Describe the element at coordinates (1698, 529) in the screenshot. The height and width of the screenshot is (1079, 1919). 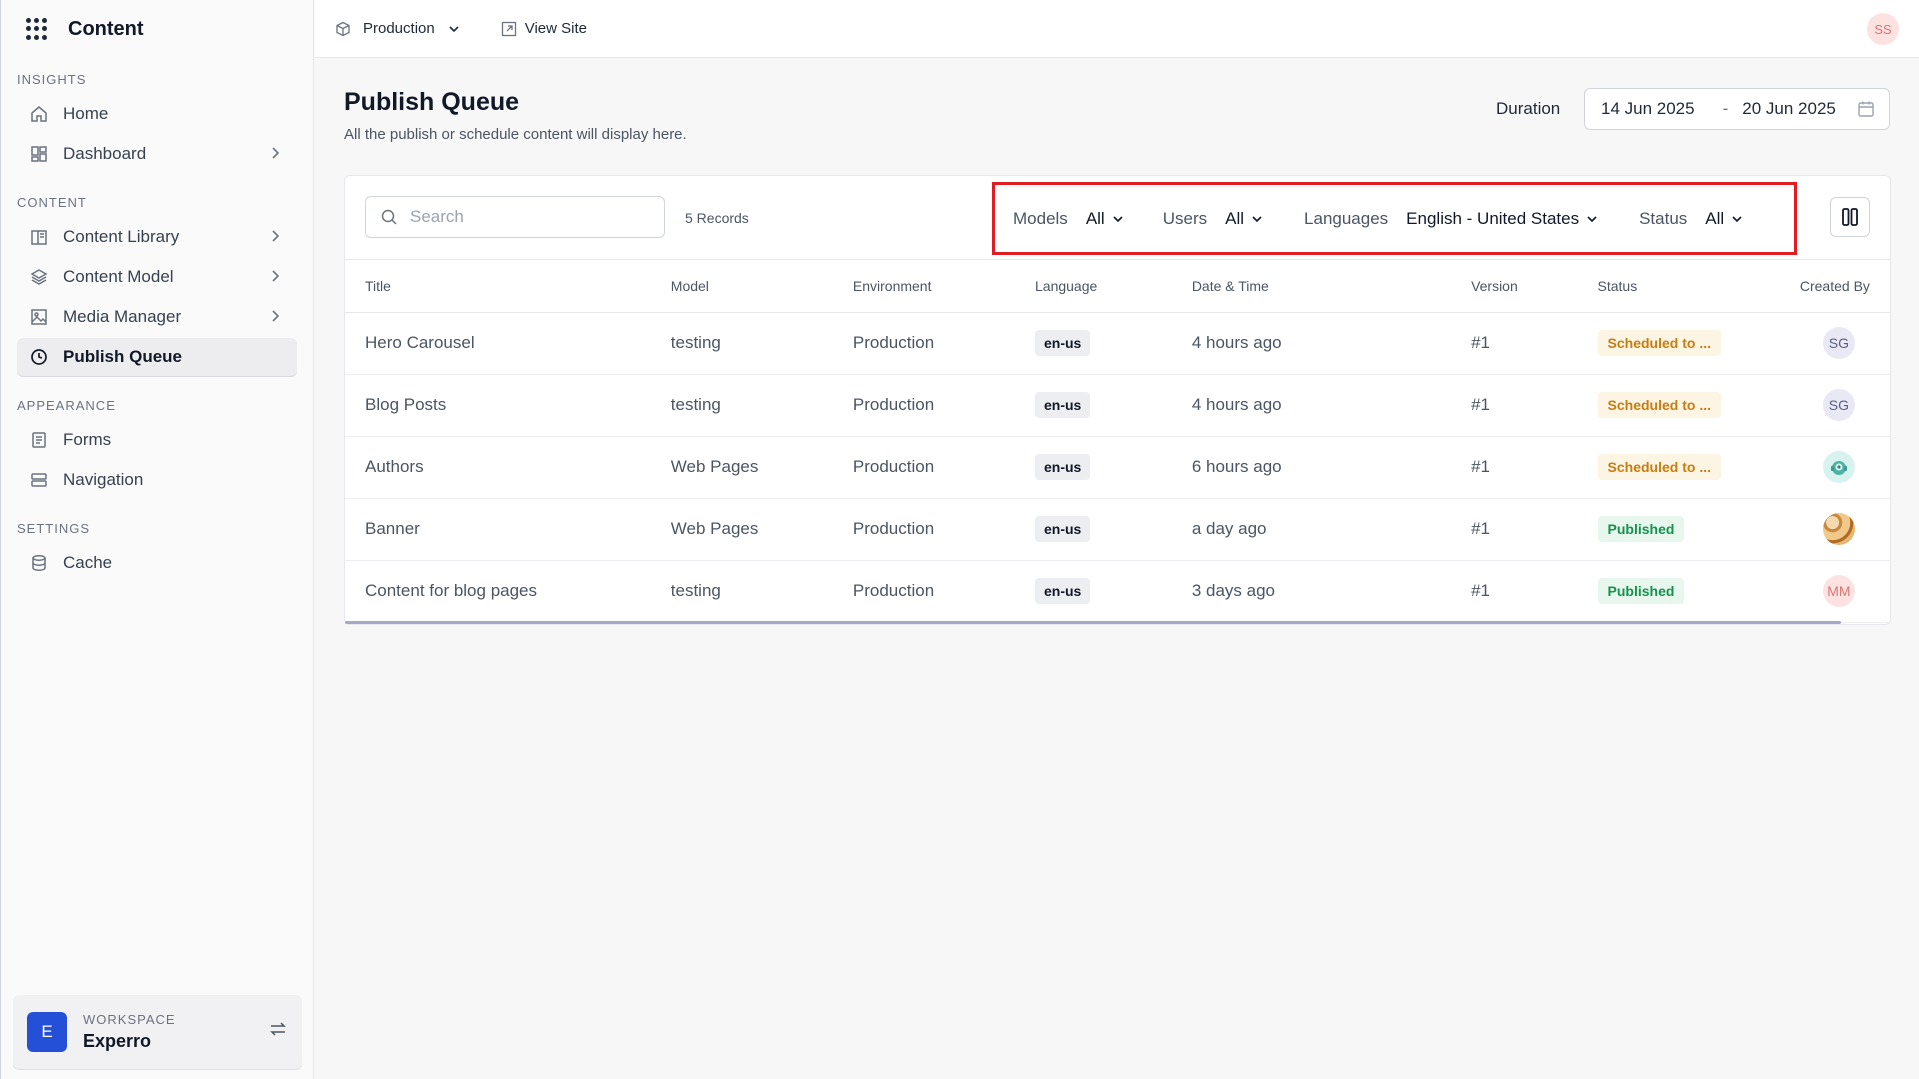
I see `cell-status: Published` at that location.